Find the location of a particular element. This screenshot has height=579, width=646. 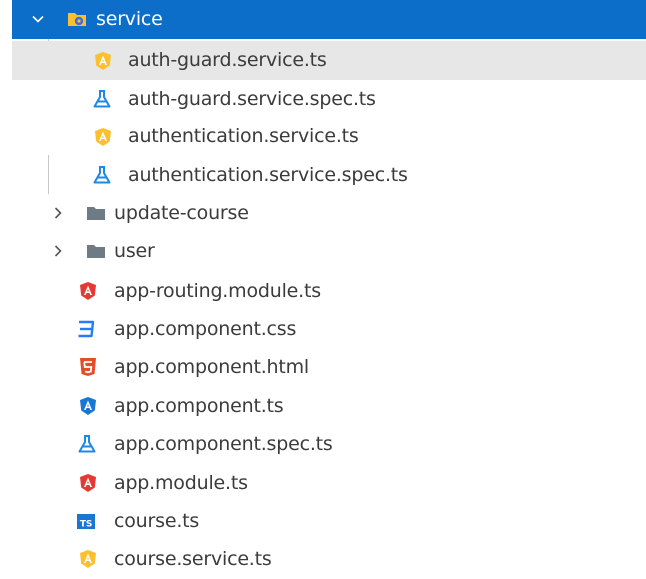

tree-item-label: user is located at coordinates (134, 251).